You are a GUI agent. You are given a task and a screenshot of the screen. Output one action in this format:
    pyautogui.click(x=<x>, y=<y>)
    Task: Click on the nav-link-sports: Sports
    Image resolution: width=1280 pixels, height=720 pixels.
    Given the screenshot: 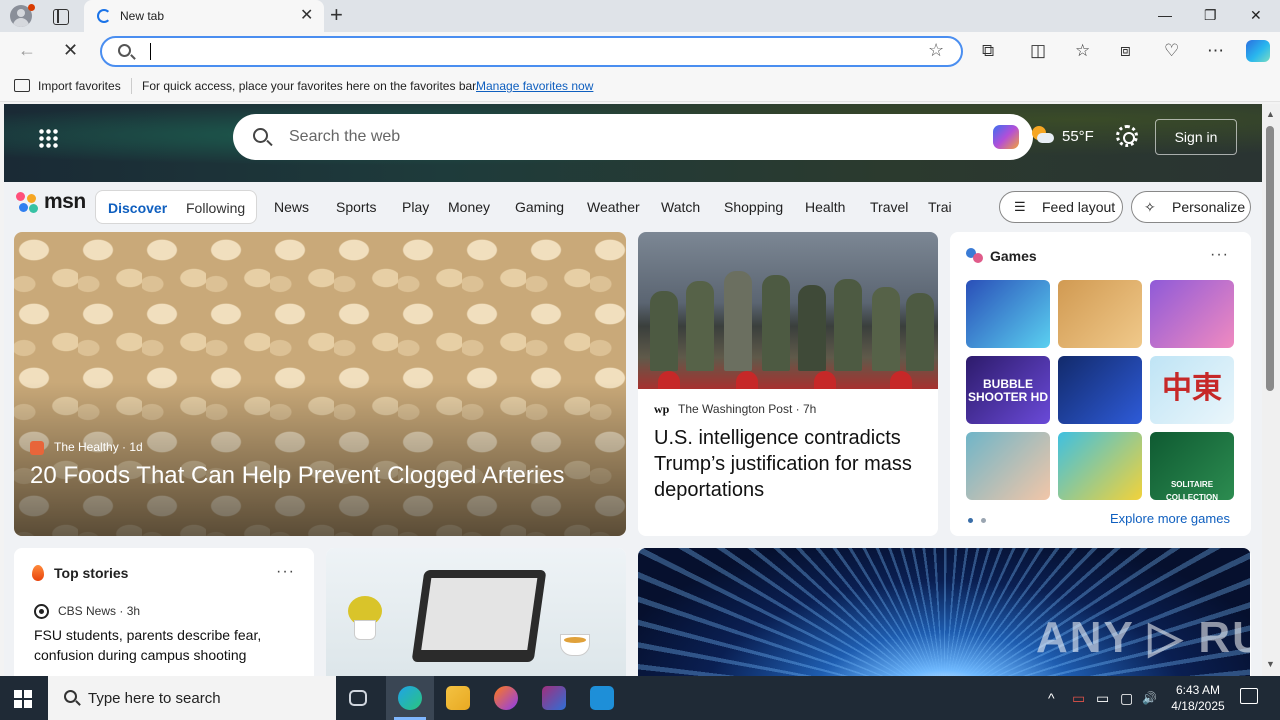 What is the action you would take?
    pyautogui.click(x=356, y=207)
    